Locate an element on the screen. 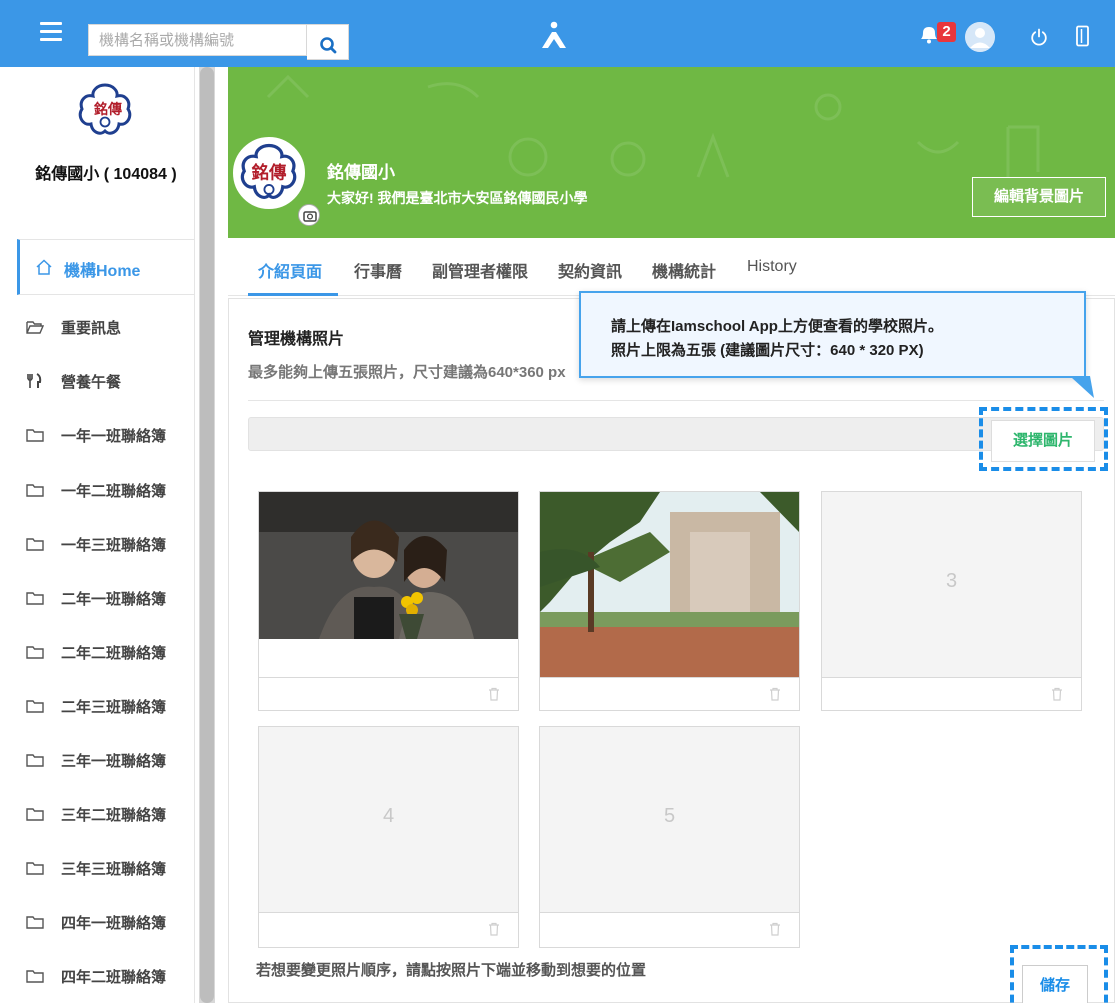 This screenshot has width=1115, height=1003. sidebar-item-label: 重要訊息 is located at coordinates (91, 328).